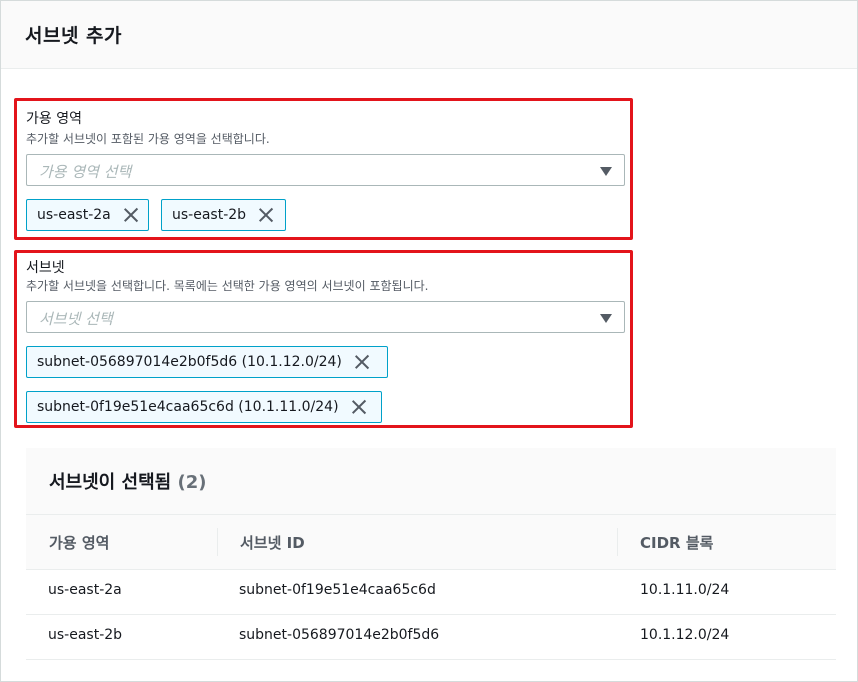 The height and width of the screenshot is (682, 858). Describe the element at coordinates (209, 215) in the screenshot. I see `token-label: us-east-2b` at that location.